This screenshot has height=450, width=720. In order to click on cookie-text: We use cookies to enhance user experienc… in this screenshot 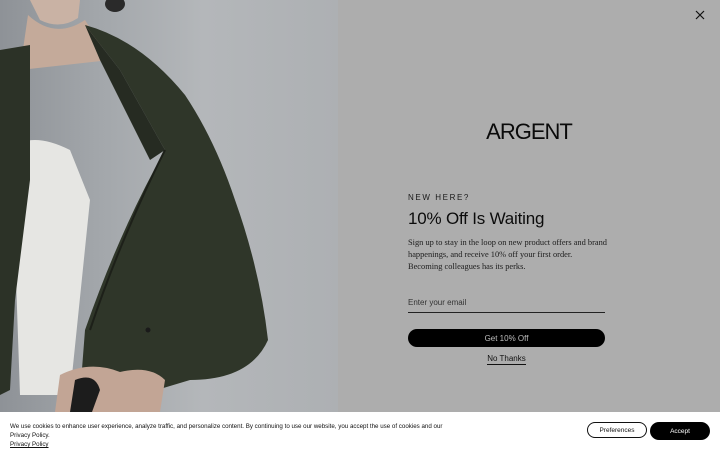, I will do `click(226, 431)`.